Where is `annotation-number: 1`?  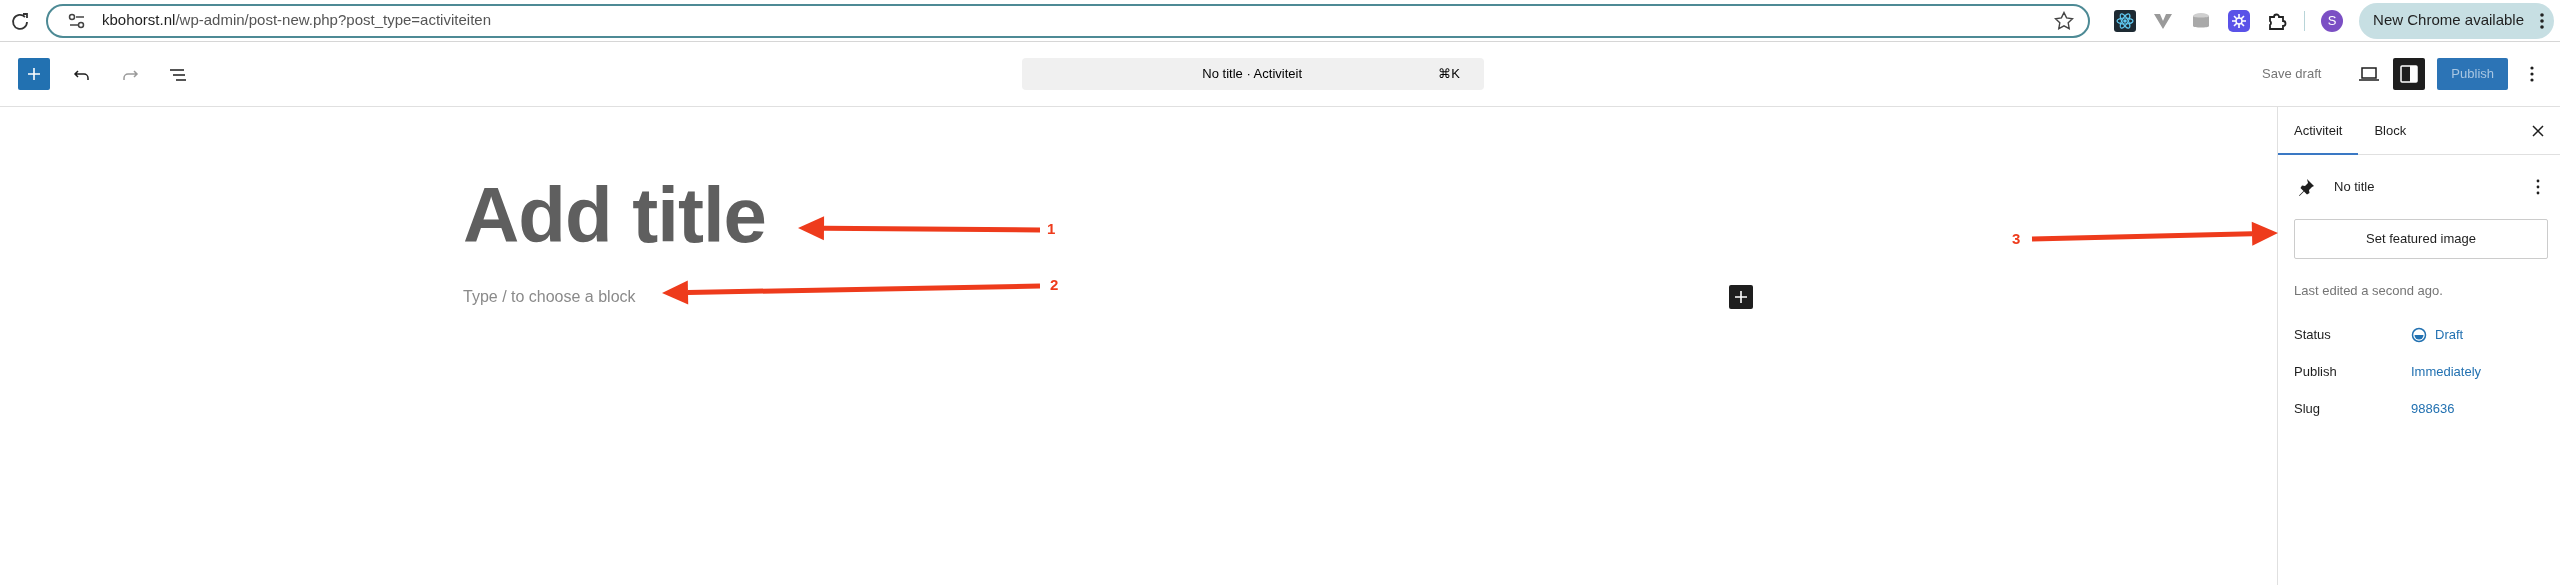
annotation-number: 1 is located at coordinates (1051, 228).